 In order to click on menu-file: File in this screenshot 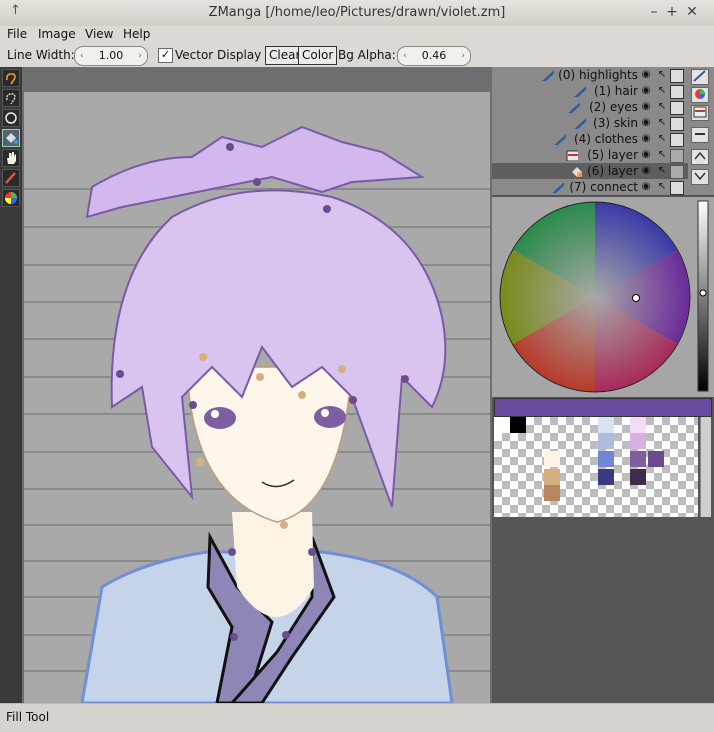, I will do `click(17, 34)`.